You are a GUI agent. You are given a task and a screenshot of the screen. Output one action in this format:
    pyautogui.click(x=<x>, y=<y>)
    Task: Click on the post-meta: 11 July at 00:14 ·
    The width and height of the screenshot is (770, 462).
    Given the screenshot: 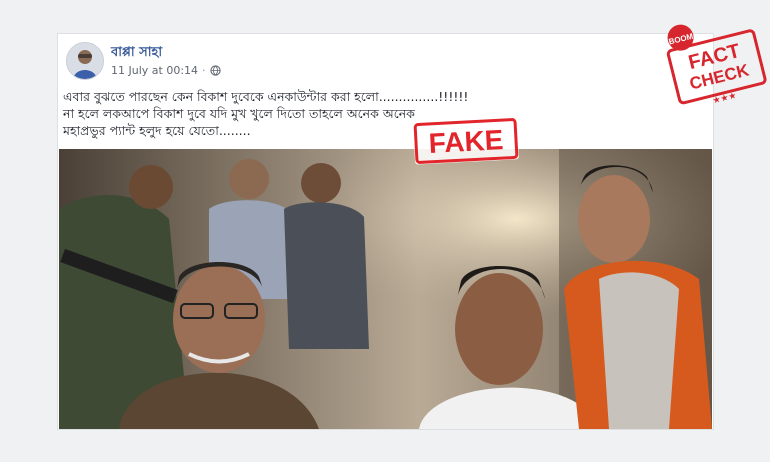 What is the action you would take?
    pyautogui.click(x=166, y=70)
    